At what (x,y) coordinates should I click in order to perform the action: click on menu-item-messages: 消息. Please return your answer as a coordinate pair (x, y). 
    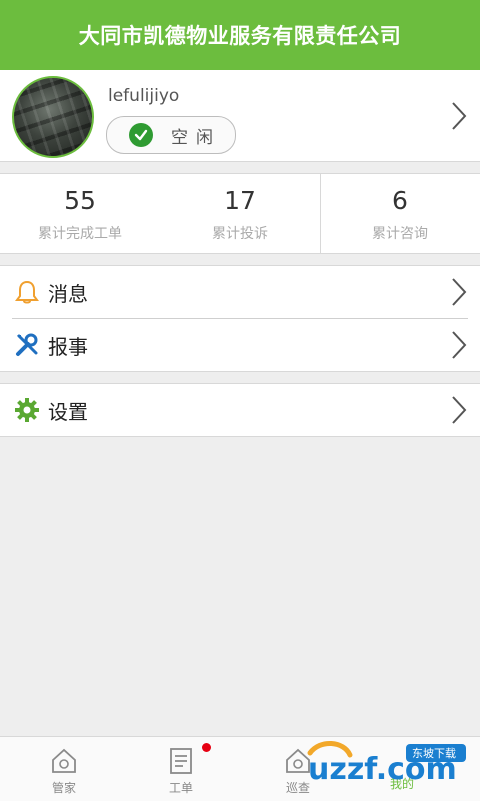
    Looking at the image, I should click on (240, 292).